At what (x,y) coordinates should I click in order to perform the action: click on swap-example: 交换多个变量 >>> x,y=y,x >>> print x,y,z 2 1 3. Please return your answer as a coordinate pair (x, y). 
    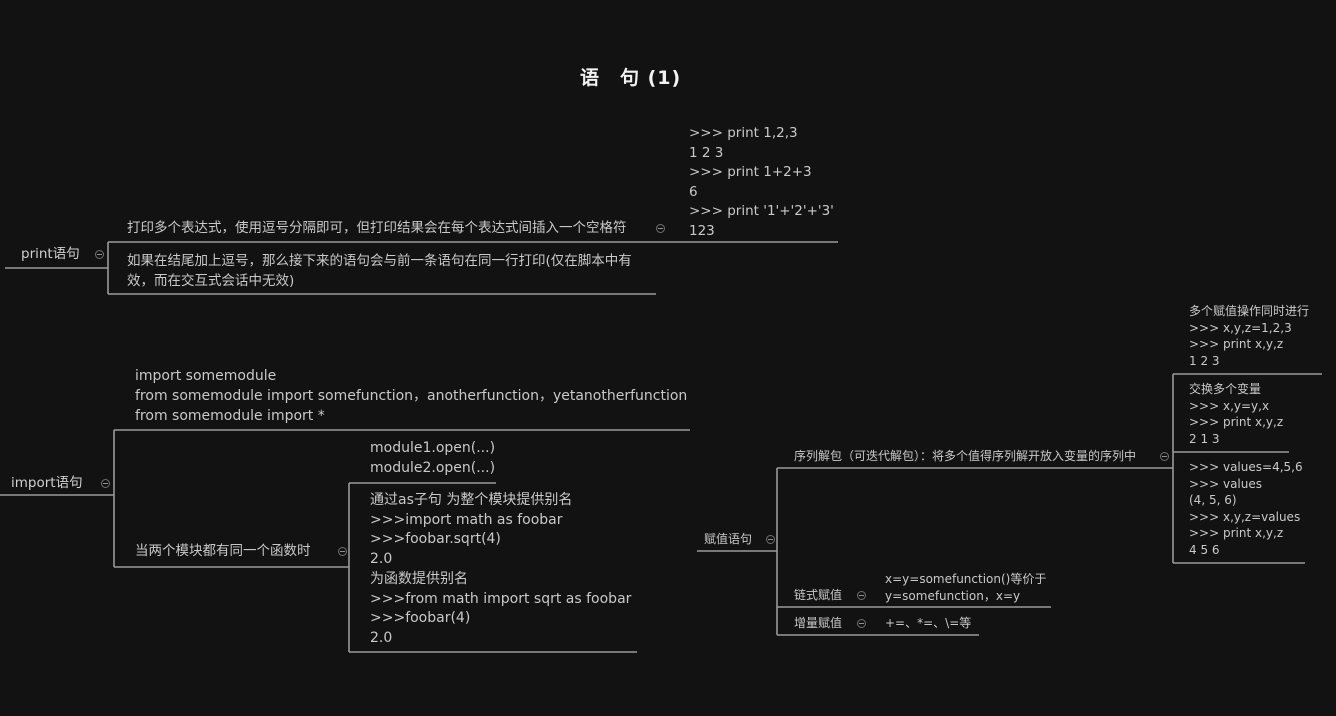
    Looking at the image, I should click on (1236, 414).